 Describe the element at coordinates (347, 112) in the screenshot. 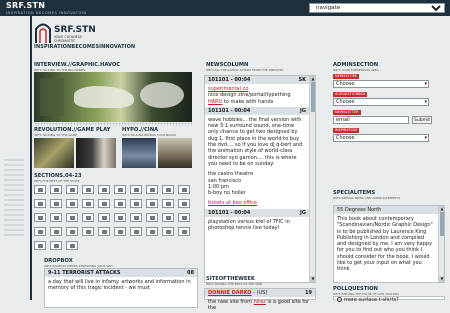

I see `newsletter-label: NEWSLETTER` at that location.